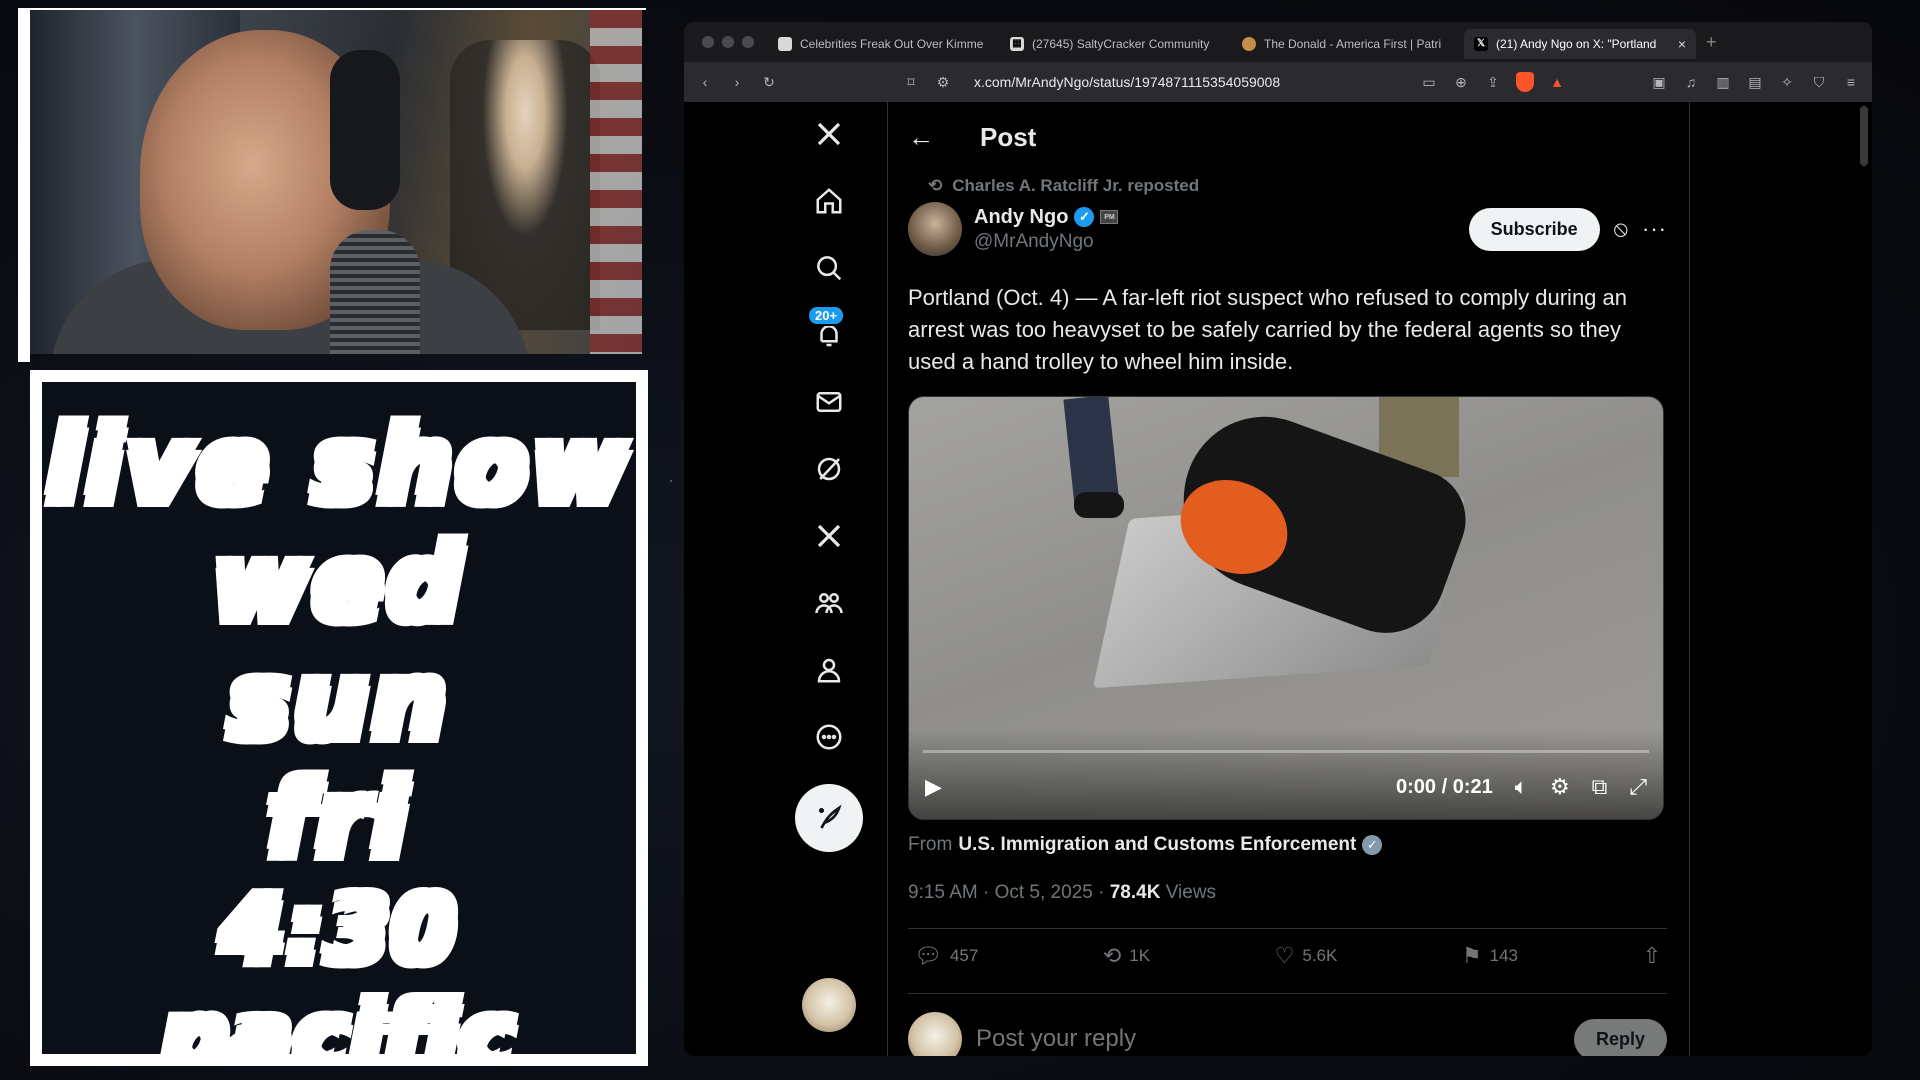 The height and width of the screenshot is (1080, 1920). I want to click on grok-explain-icon: ⦸, so click(1621, 229).